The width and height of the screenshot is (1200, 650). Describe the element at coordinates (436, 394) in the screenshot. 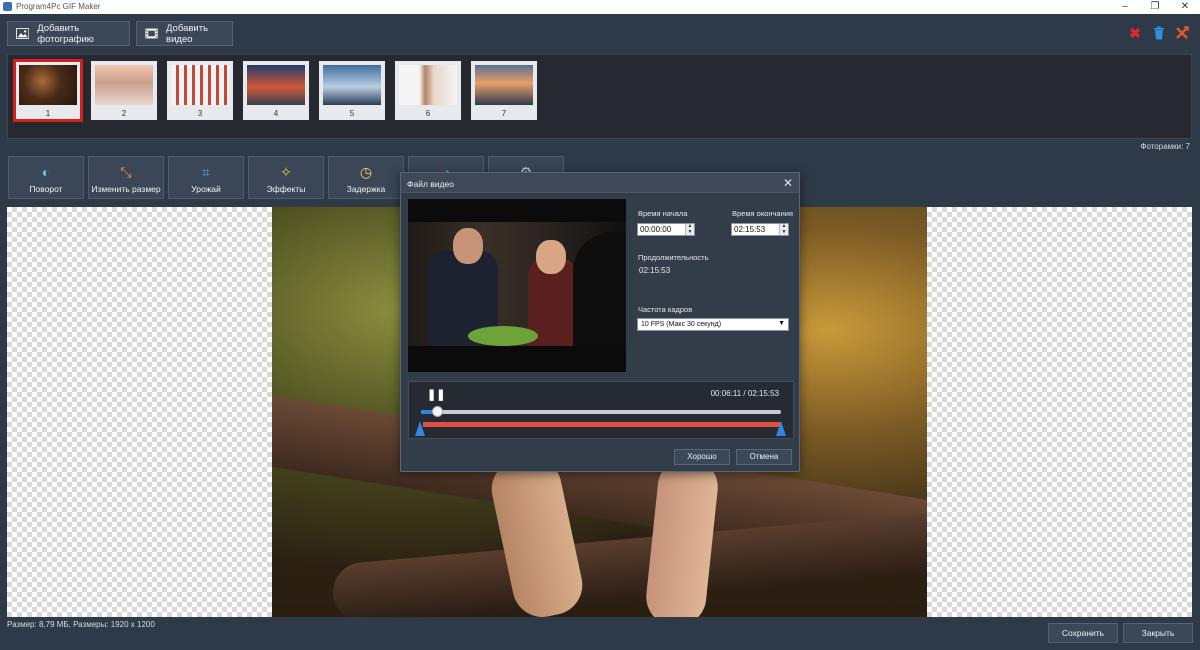

I see `pause-icon: ❚❚` at that location.